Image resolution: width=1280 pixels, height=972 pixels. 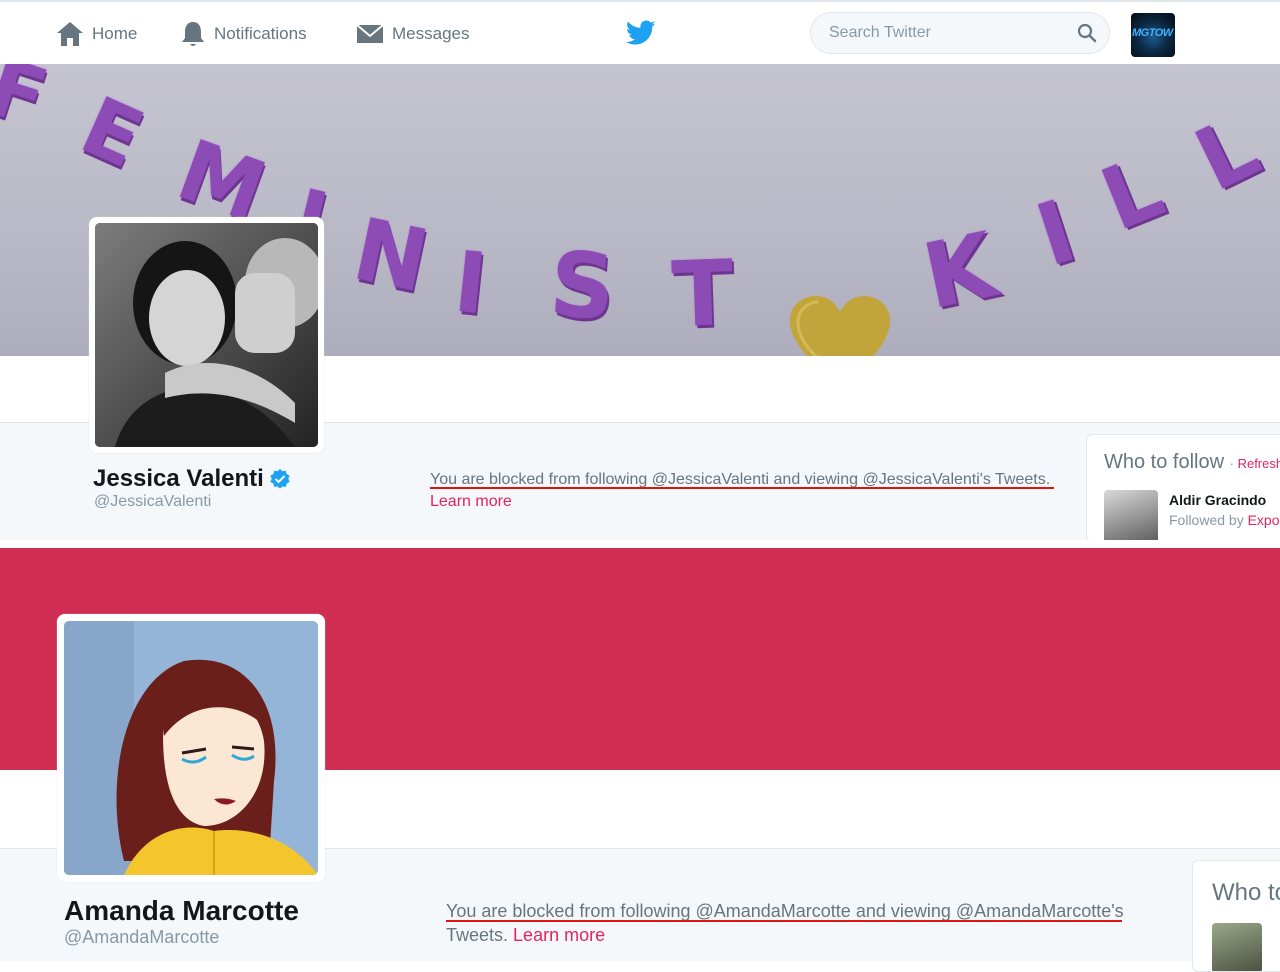 What do you see at coordinates (471, 501) in the screenshot?
I see `learn-more-link-1: Learn more` at bounding box center [471, 501].